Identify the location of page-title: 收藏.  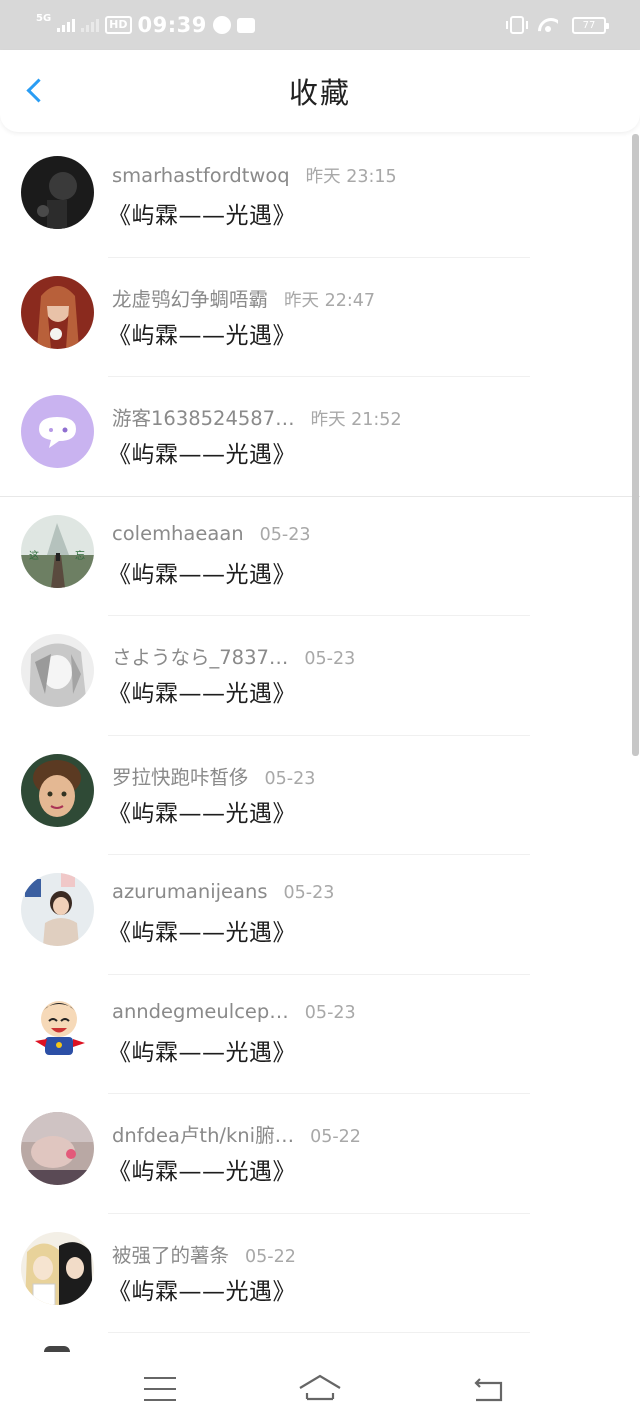
(319, 93).